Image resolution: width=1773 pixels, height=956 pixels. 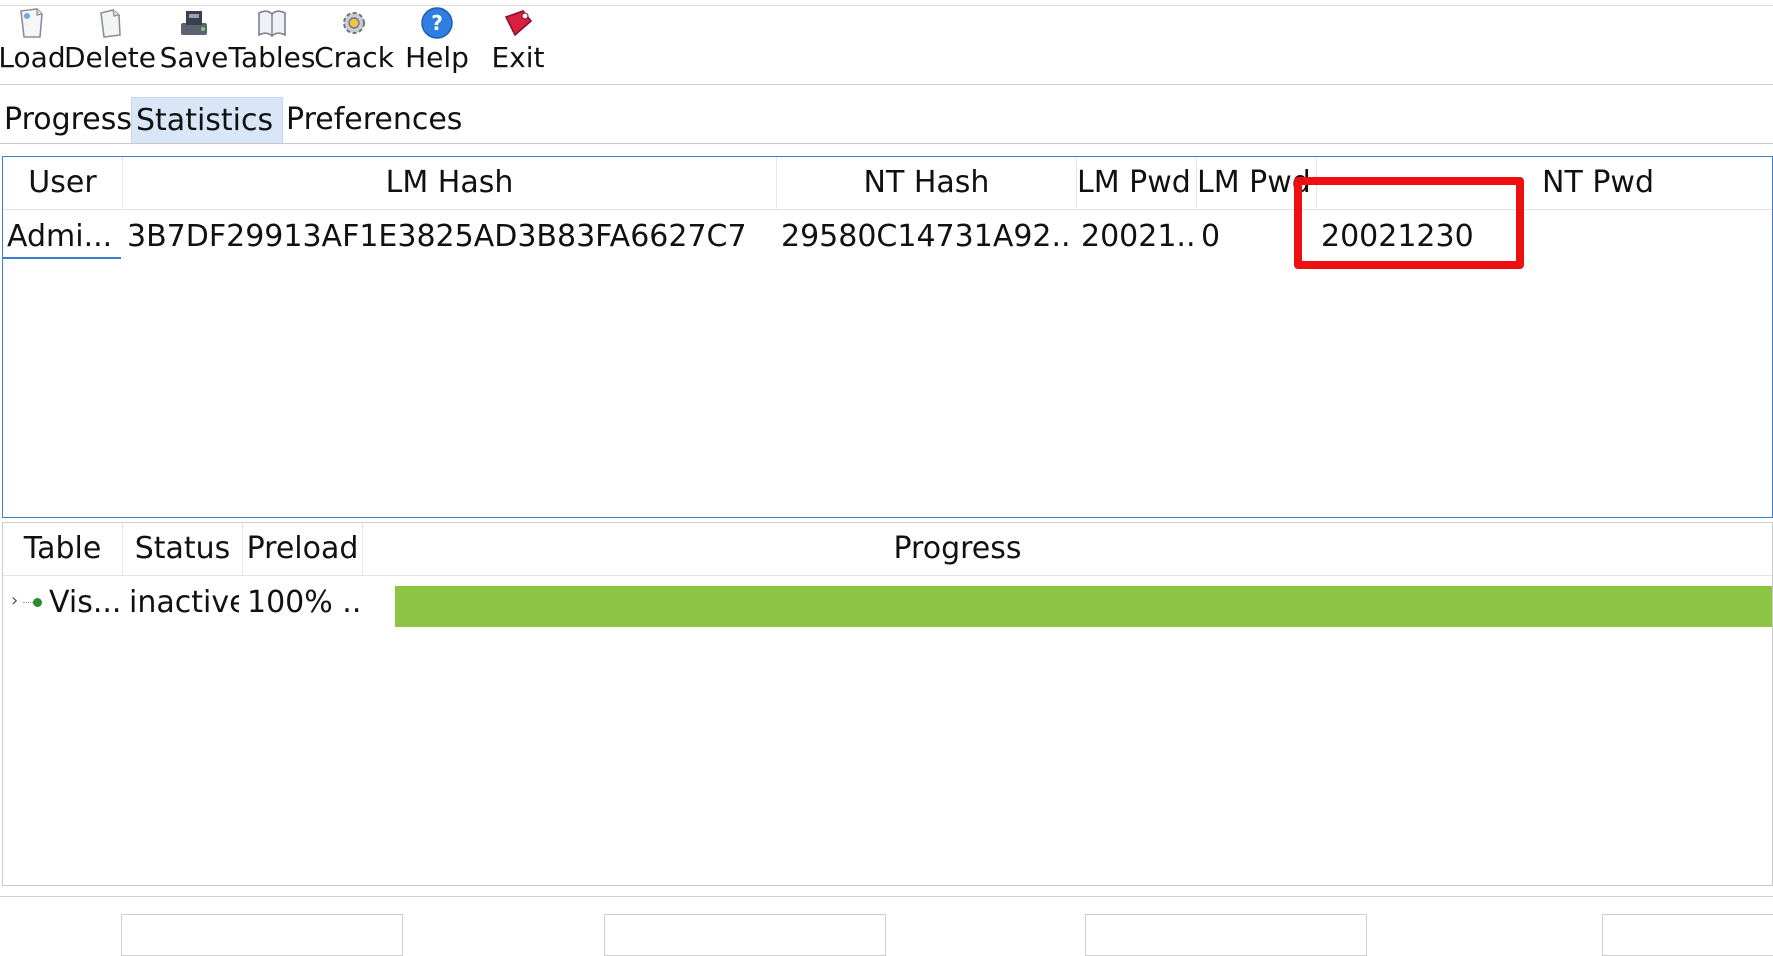 I want to click on help-button: ? Help, so click(x=437, y=42).